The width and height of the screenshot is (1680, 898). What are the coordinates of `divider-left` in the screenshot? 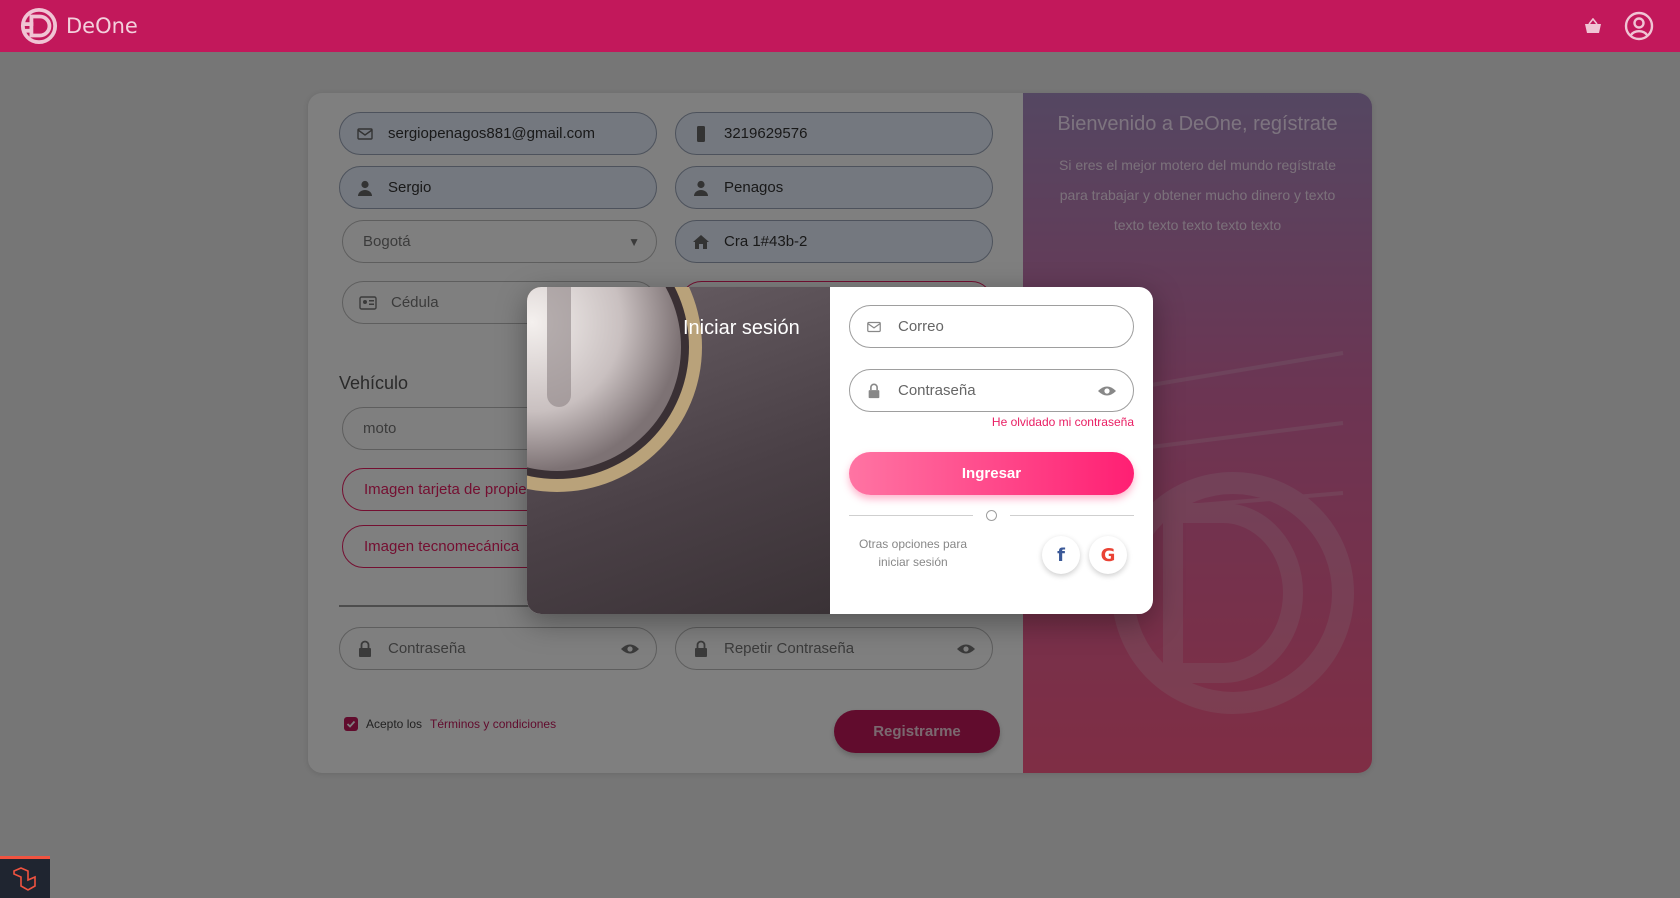 It's located at (911, 515).